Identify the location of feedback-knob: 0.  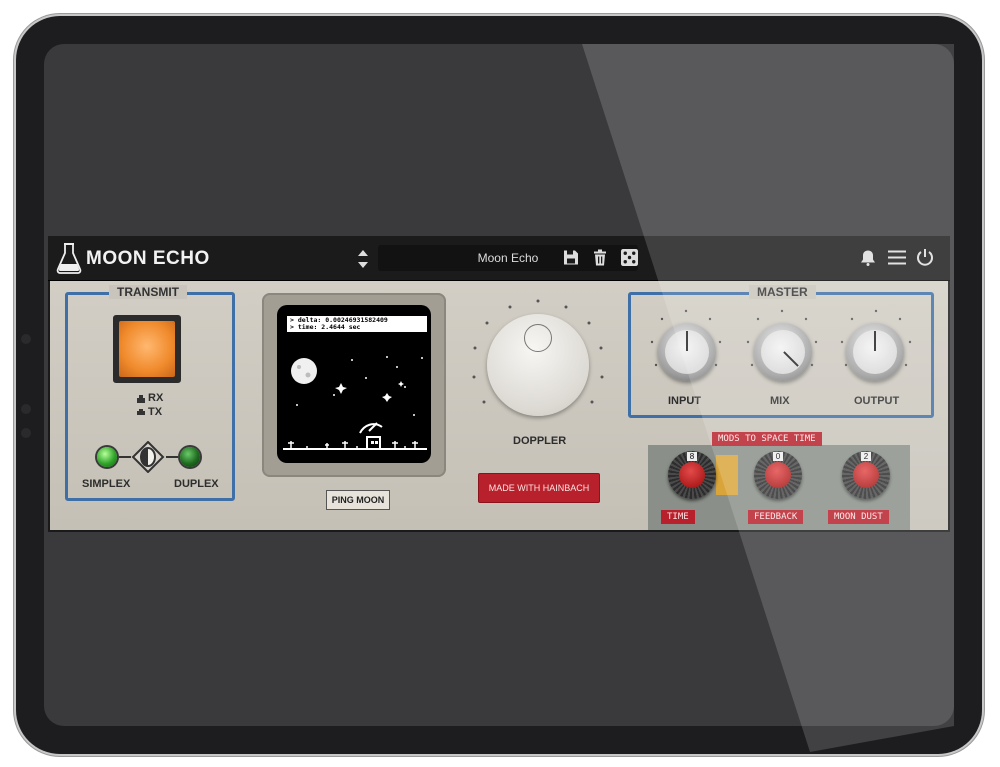
(778, 475).